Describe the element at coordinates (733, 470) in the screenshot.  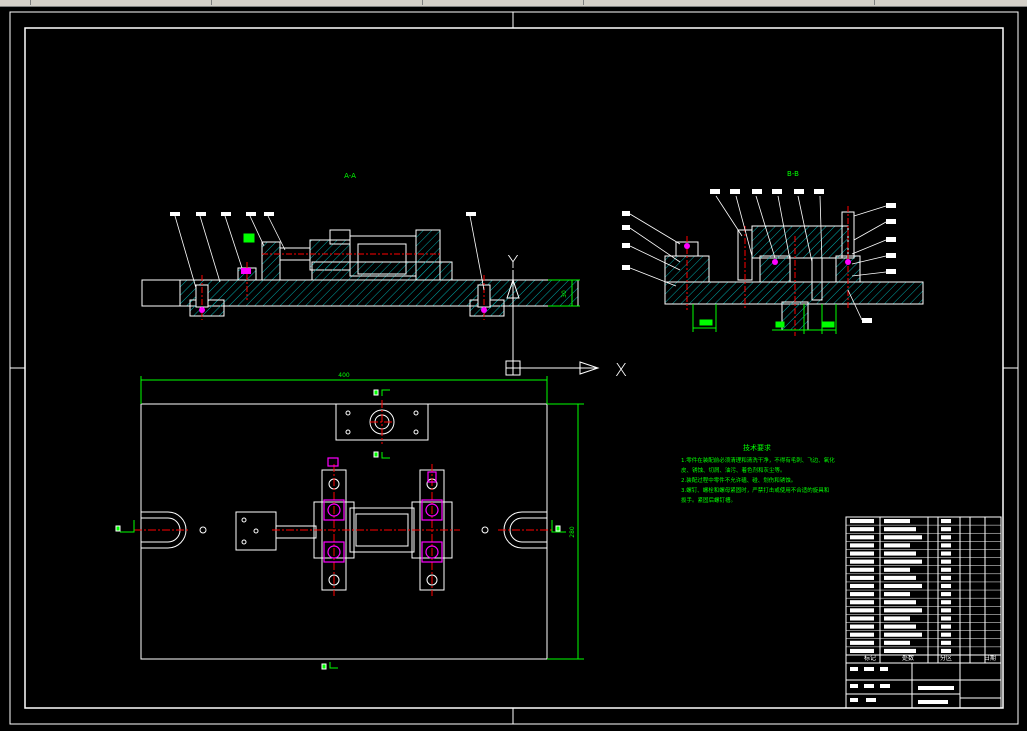
I see `tech-note-line: 皮、锈蚀、切屑、油污、着色剂和灰尘等。` at that location.